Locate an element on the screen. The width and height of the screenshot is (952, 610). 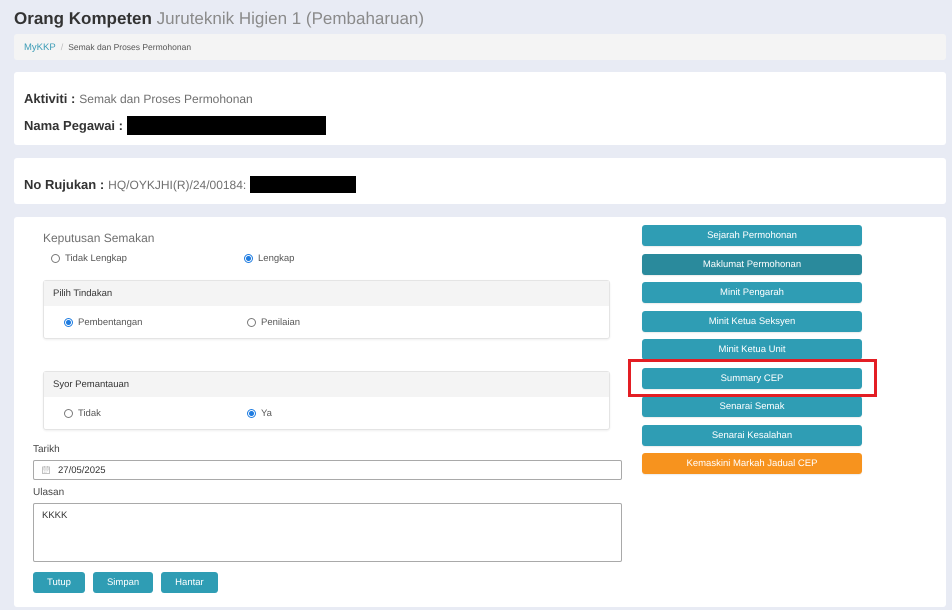
radio-label: Pembentangan is located at coordinates (110, 322).